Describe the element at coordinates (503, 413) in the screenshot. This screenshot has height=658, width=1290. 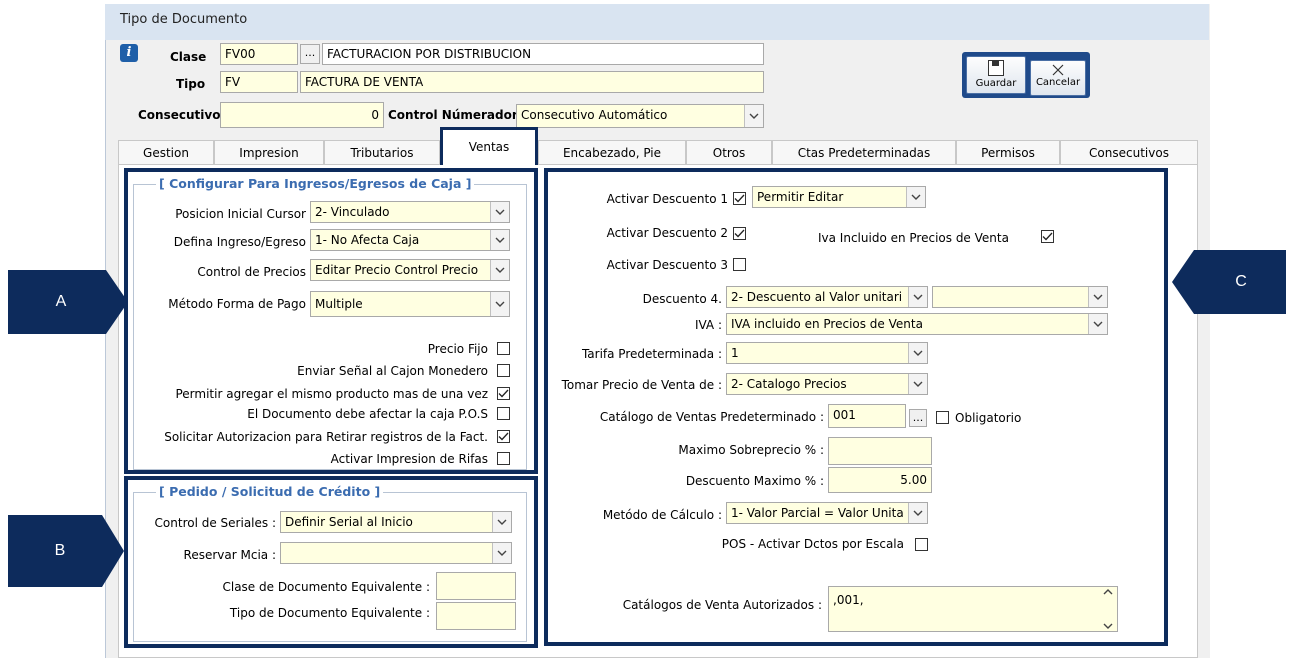
I see `afectar-caja-pos-checkbox` at that location.